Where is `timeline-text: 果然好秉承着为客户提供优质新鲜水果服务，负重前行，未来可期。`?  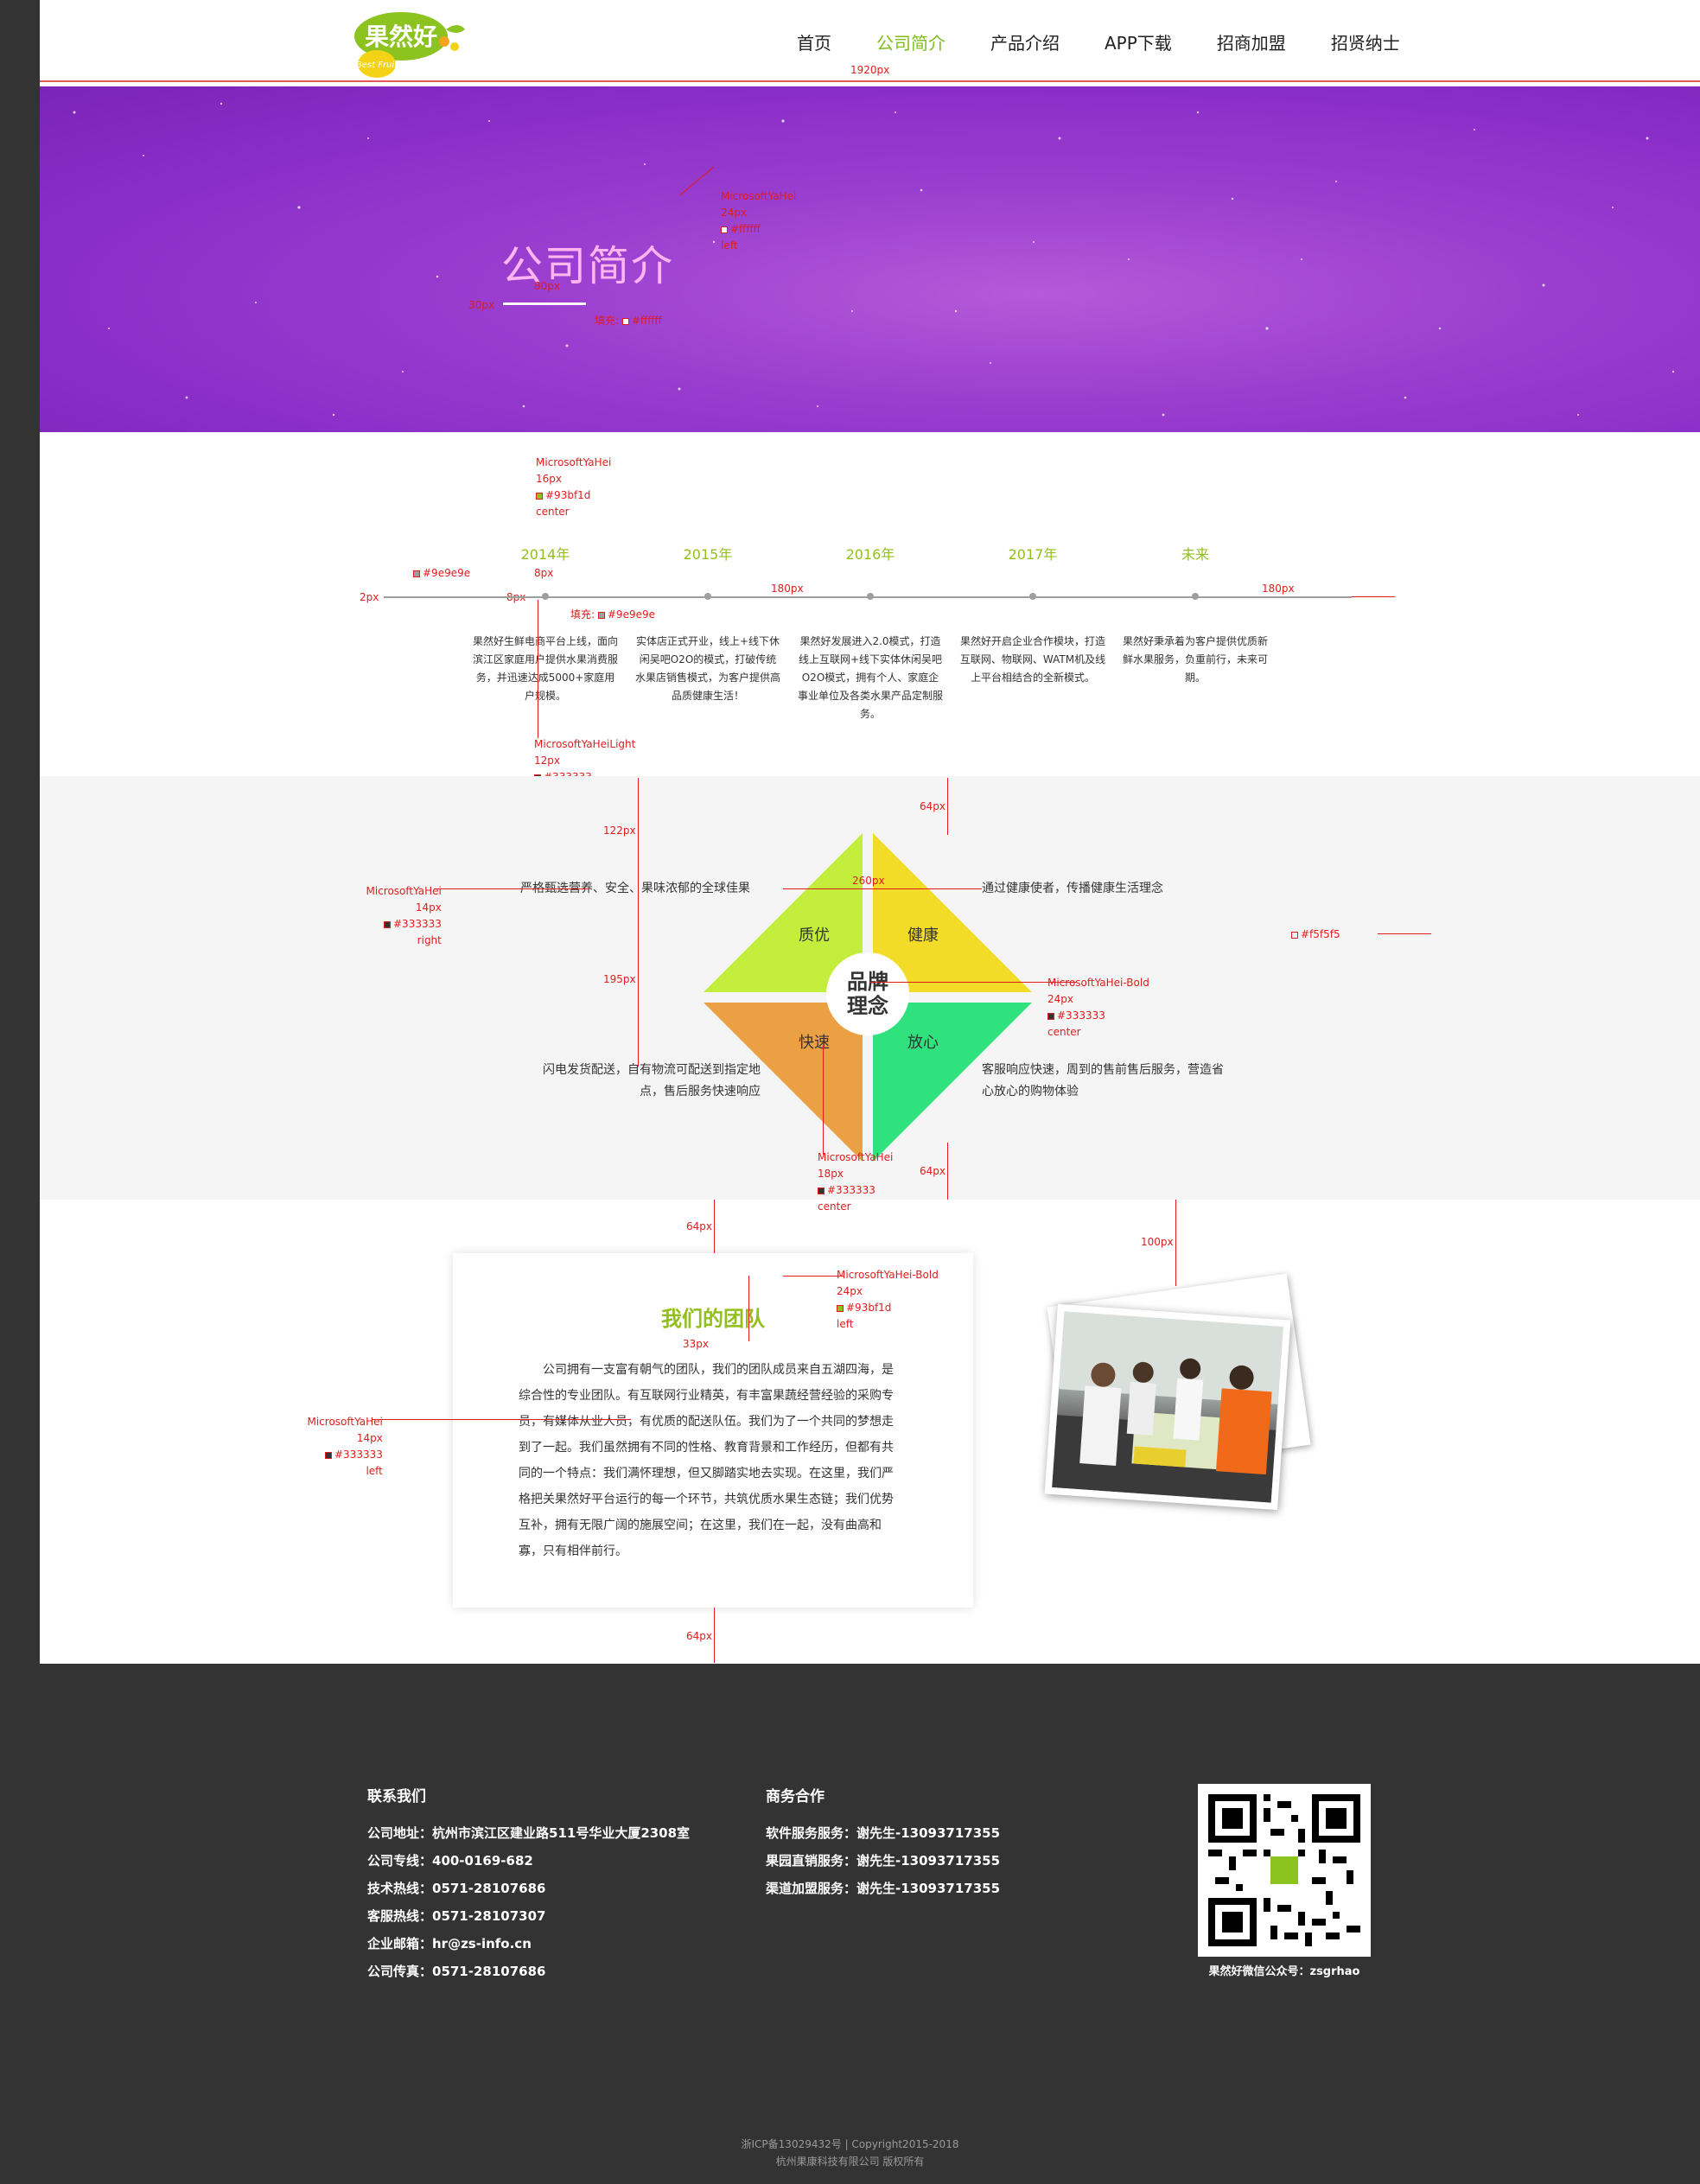 timeline-text: 果然好秉承着为客户提供优质新鲜水果服务，负重前行，未来可期。 is located at coordinates (1195, 659).